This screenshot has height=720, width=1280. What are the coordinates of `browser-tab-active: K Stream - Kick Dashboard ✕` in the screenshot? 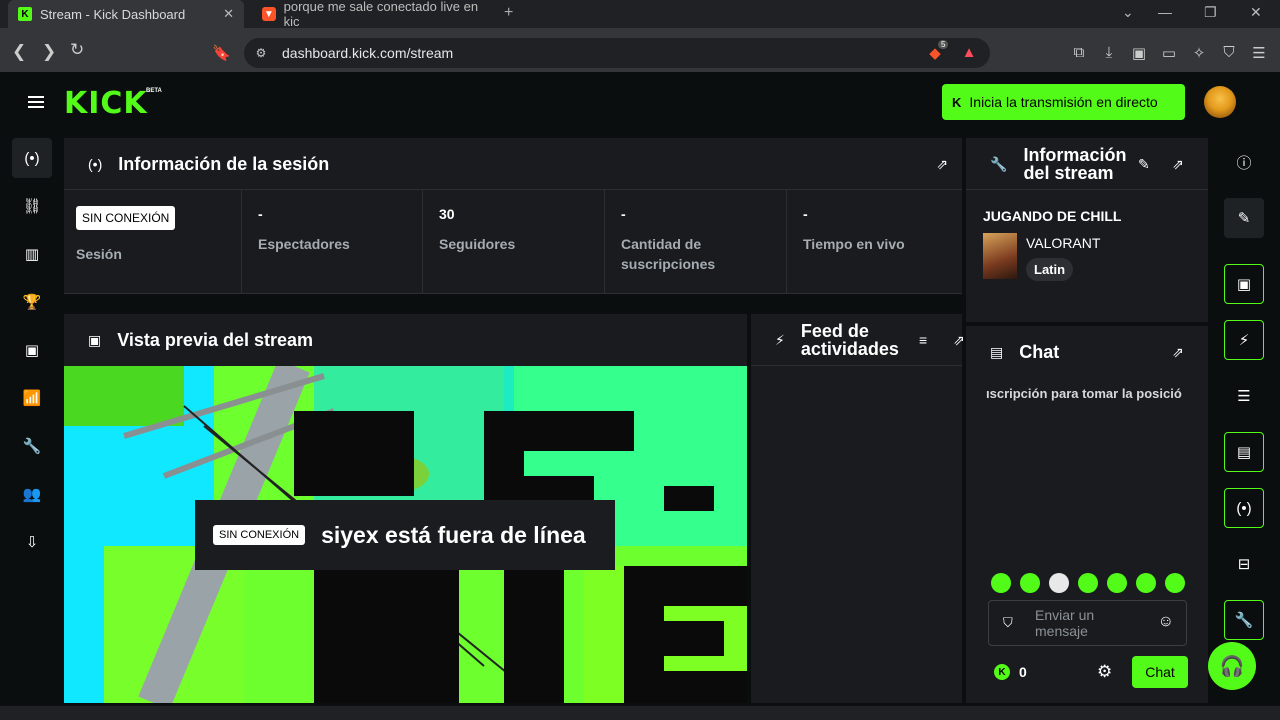 It's located at (126, 14).